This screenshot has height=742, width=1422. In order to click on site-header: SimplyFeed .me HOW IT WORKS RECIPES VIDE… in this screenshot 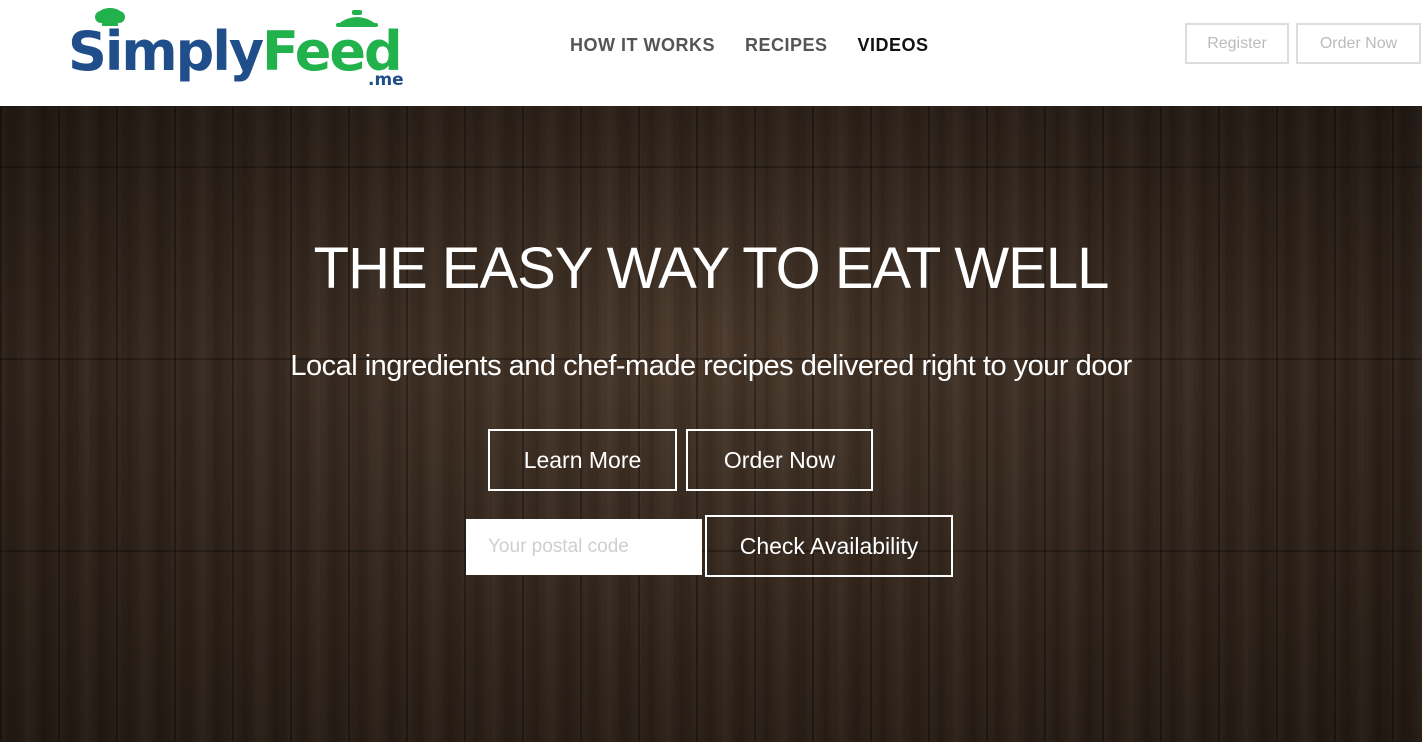, I will do `click(711, 53)`.